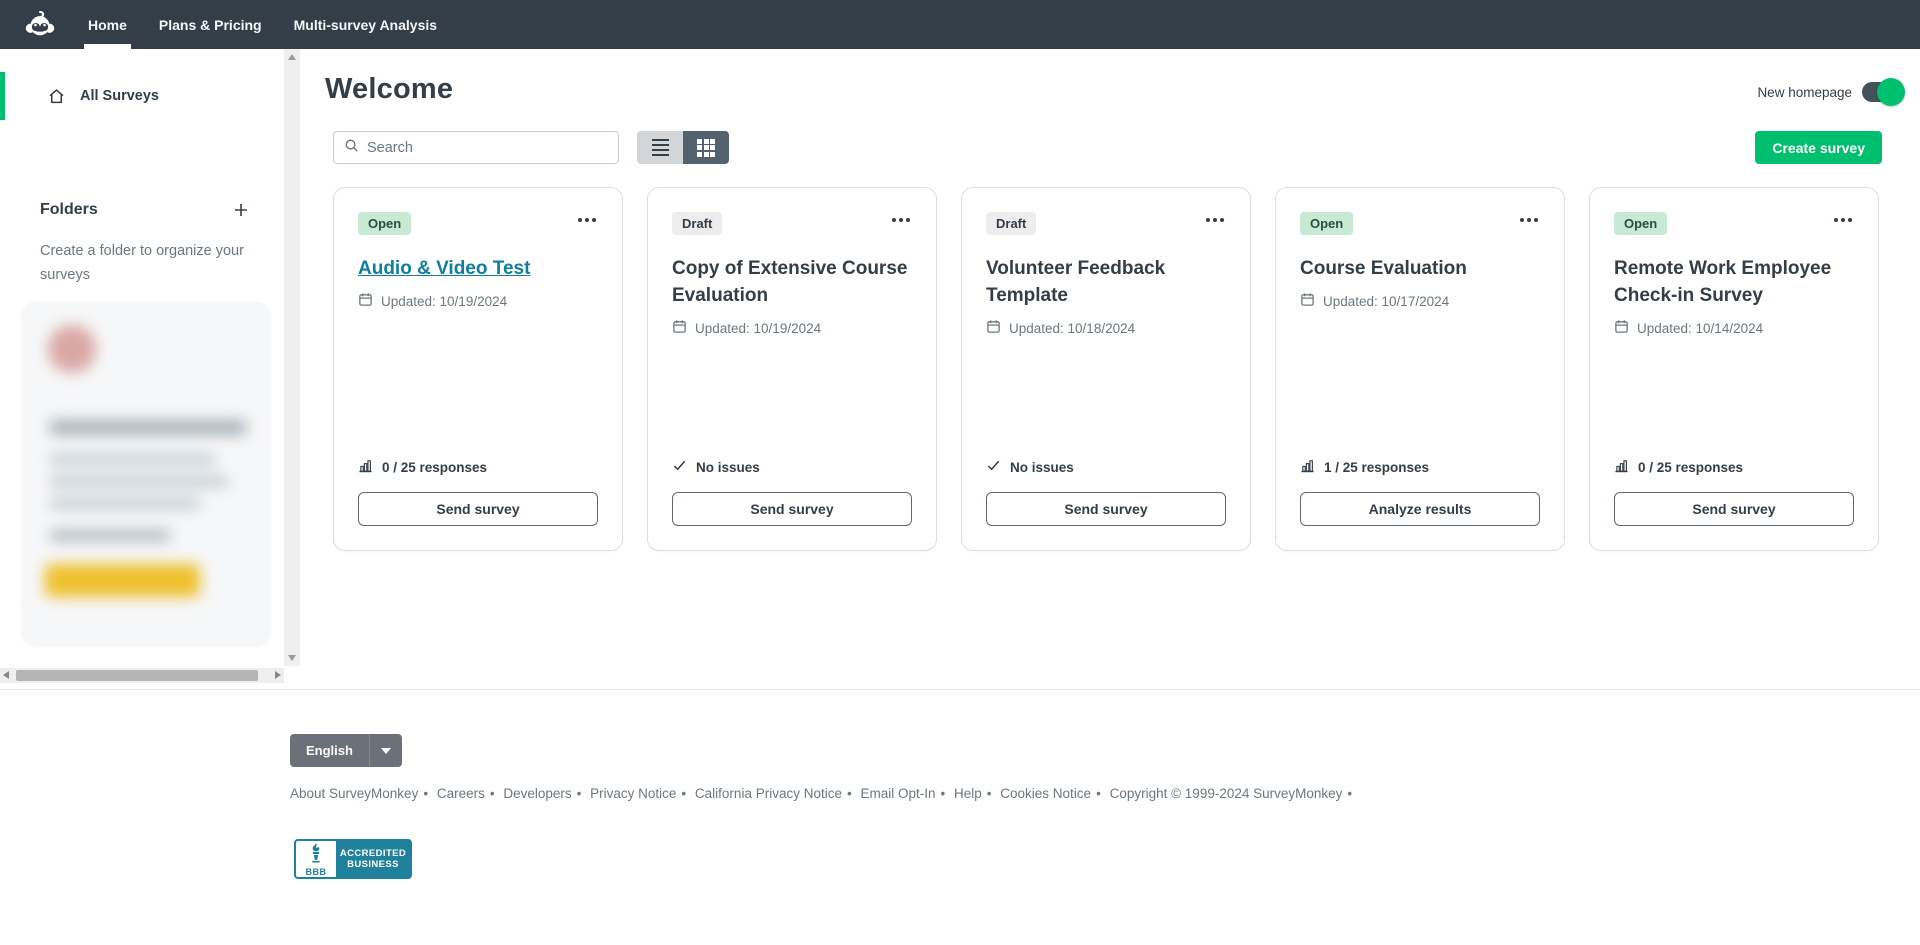  I want to click on language-label: English, so click(329, 750).